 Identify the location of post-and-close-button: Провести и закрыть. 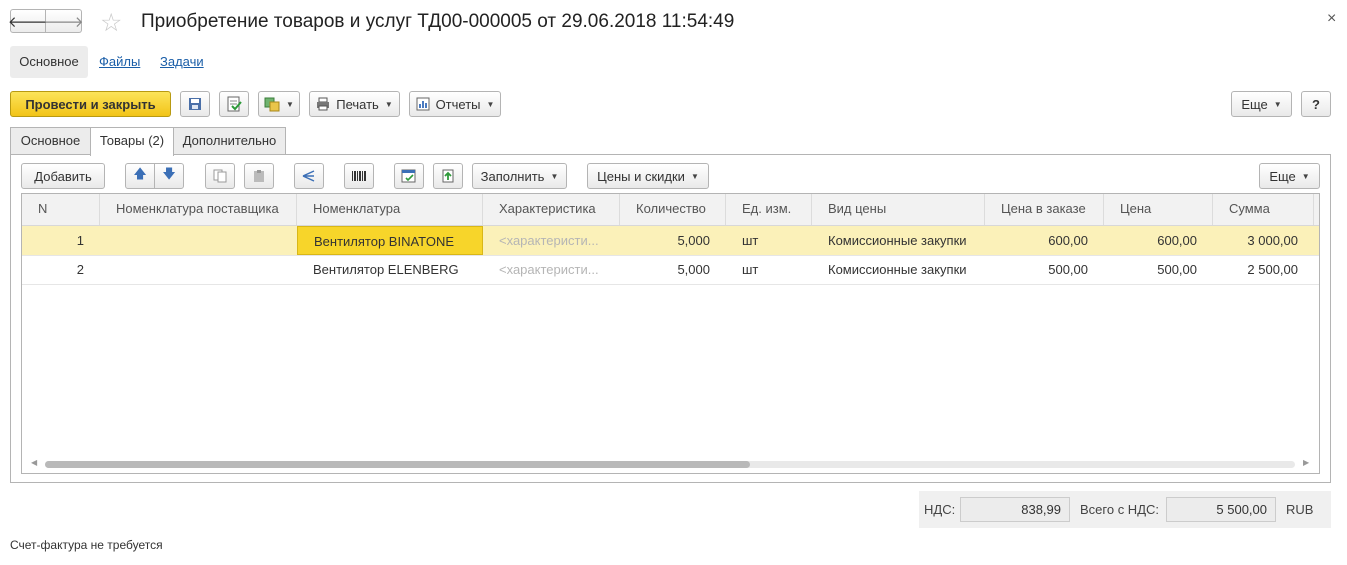
(90, 104).